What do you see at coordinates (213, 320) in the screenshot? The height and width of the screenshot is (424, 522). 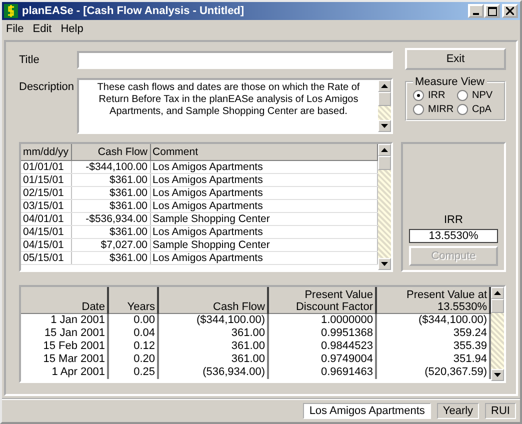 I see `table-cell: ($344,100.00)` at bounding box center [213, 320].